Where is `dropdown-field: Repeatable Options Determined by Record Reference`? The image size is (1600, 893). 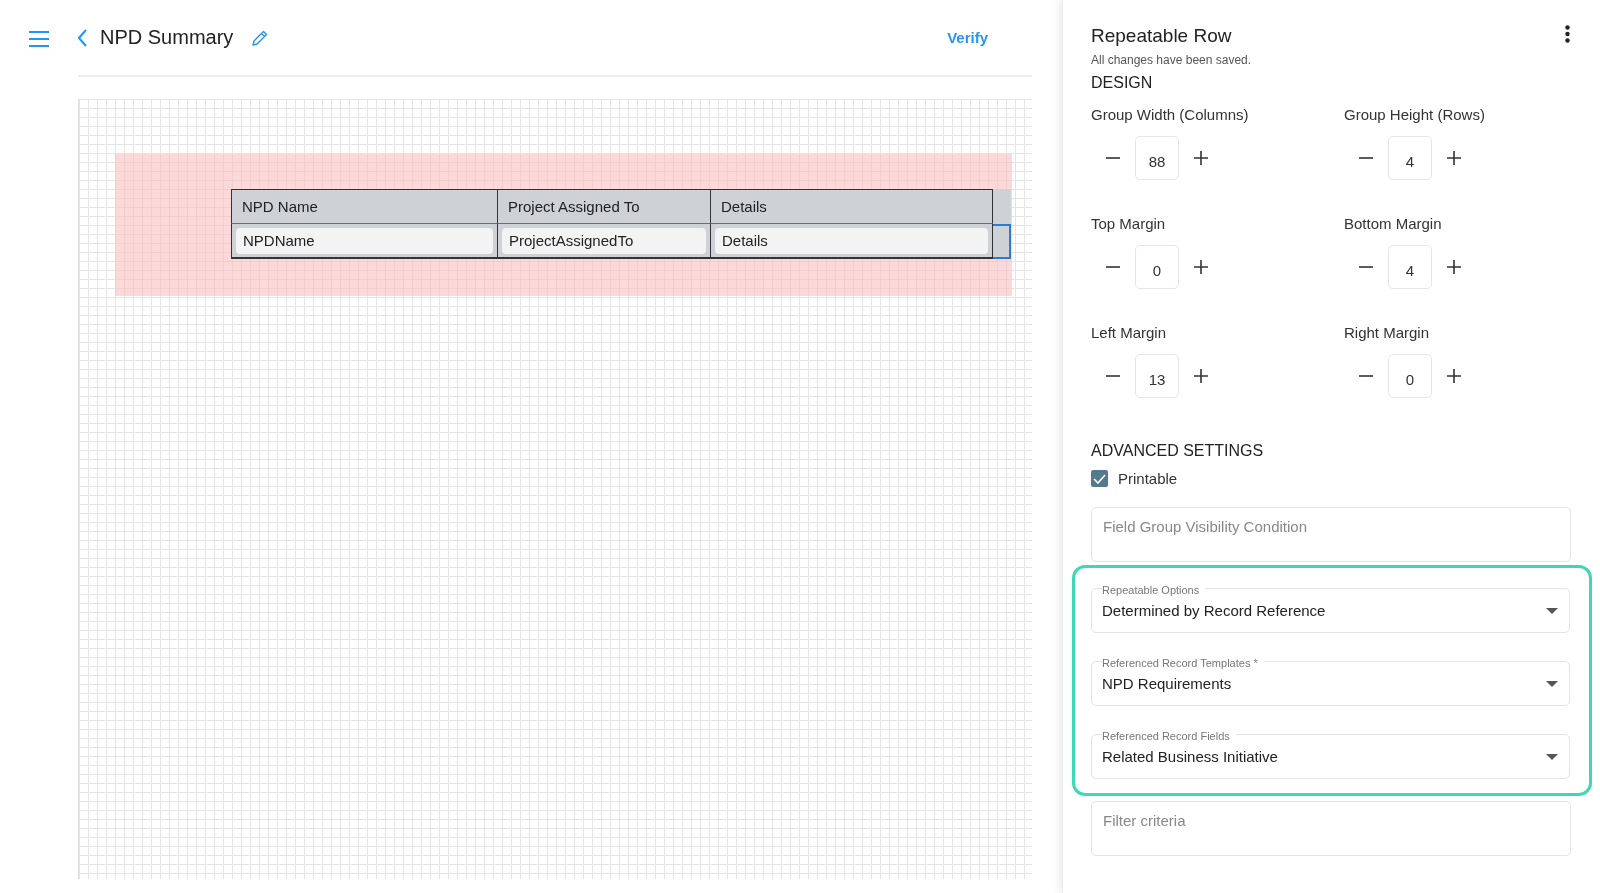 dropdown-field: Repeatable Options Determined by Record Reference is located at coordinates (1330, 606).